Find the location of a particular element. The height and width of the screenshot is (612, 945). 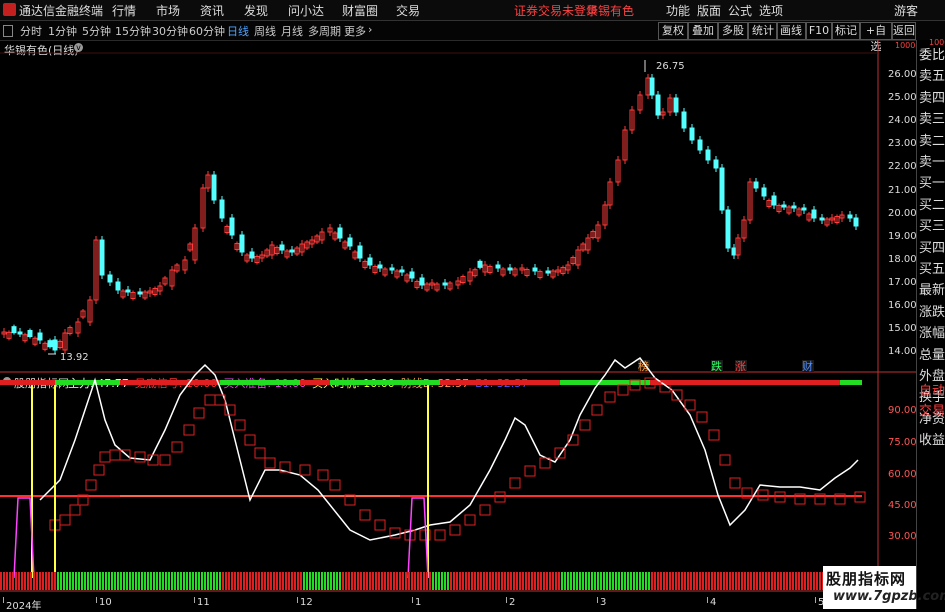

menu-xuanxiang: 选项 is located at coordinates (771, 10).